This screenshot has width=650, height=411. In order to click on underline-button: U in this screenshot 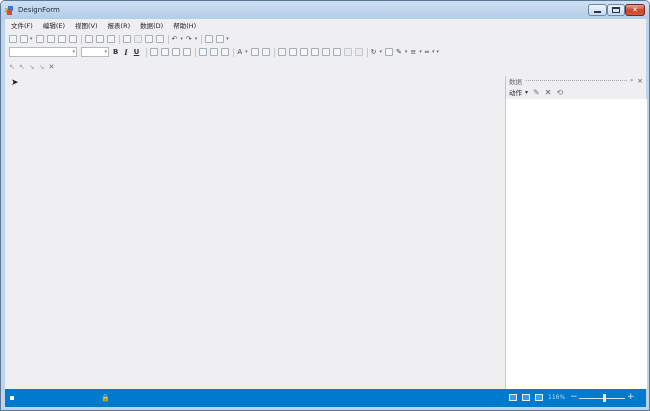, I will do `click(137, 52)`.